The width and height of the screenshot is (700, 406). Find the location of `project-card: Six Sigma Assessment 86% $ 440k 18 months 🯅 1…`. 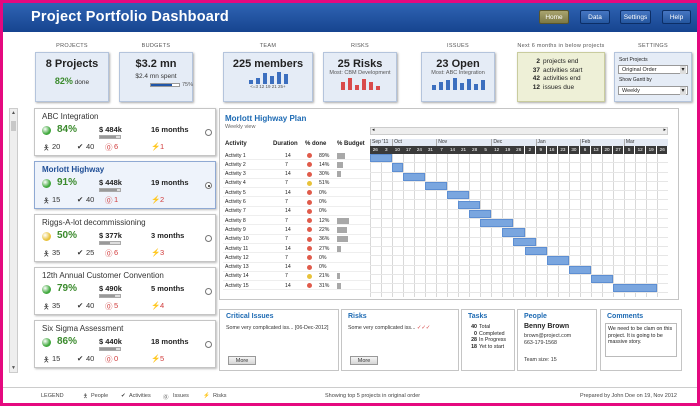

project-card: Six Sigma Assessment 86% $ 440k 18 months 🯅 1… is located at coordinates (125, 344).